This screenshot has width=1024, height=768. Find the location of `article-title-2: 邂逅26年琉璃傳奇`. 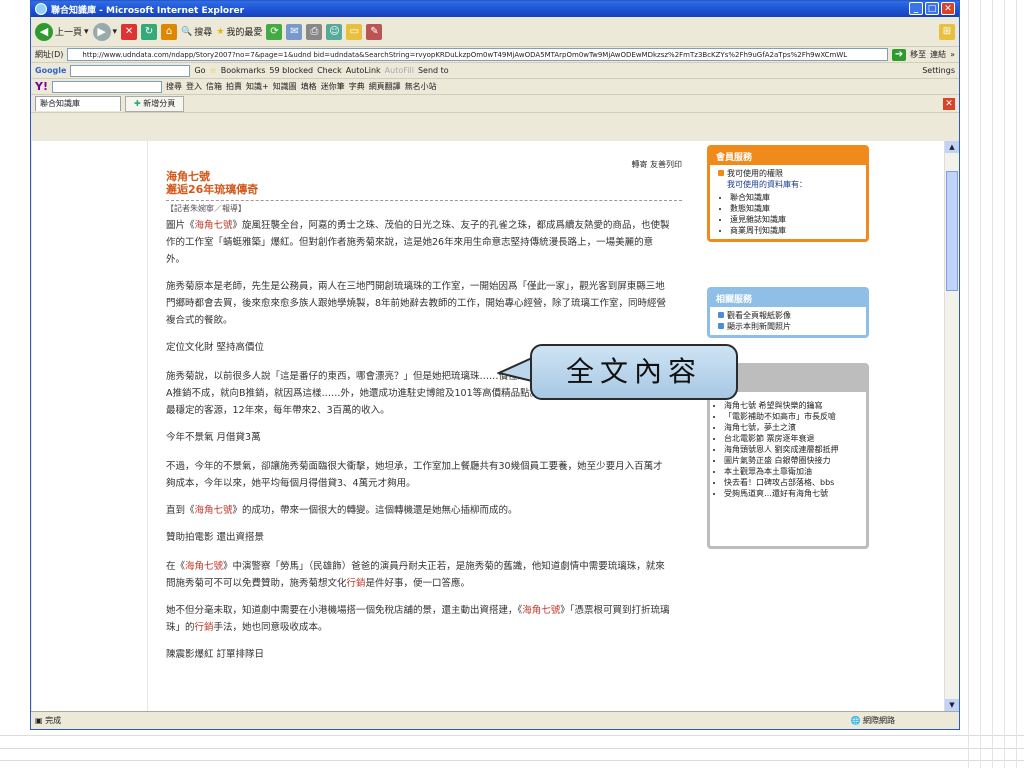

article-title-2: 邂逅26年琉璃傳奇 is located at coordinates (212, 189).